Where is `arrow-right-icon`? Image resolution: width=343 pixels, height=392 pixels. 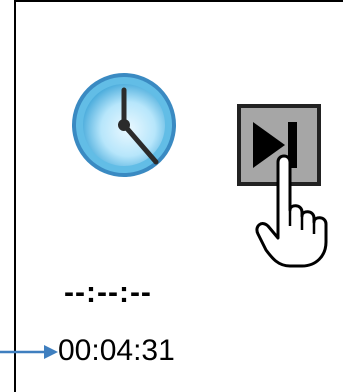 arrow-right-icon is located at coordinates (30, 352).